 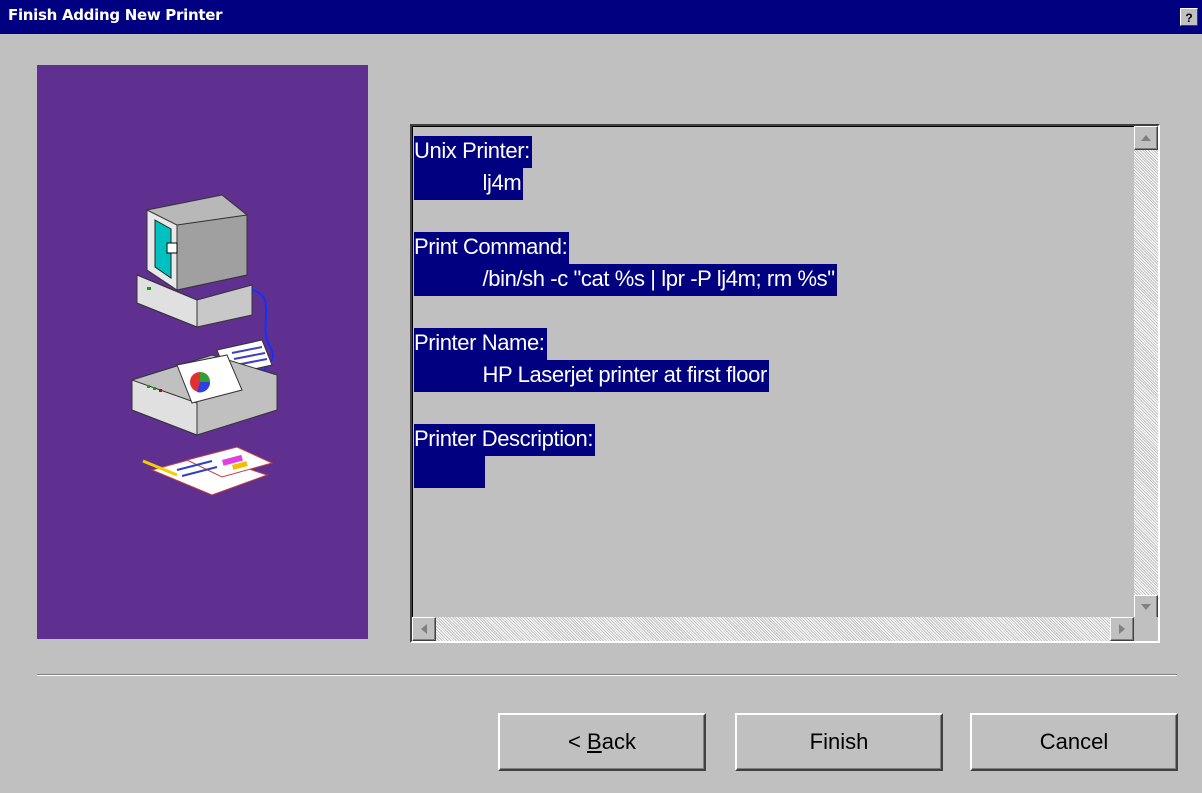 What do you see at coordinates (839, 742) in the screenshot?
I see `finish-button: Finish` at bounding box center [839, 742].